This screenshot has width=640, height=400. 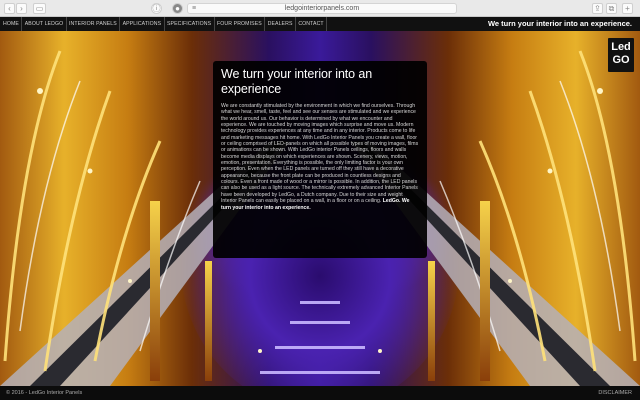 What do you see at coordinates (44, 24) in the screenshot?
I see `nav-item-about: ABOUT LEDGO` at bounding box center [44, 24].